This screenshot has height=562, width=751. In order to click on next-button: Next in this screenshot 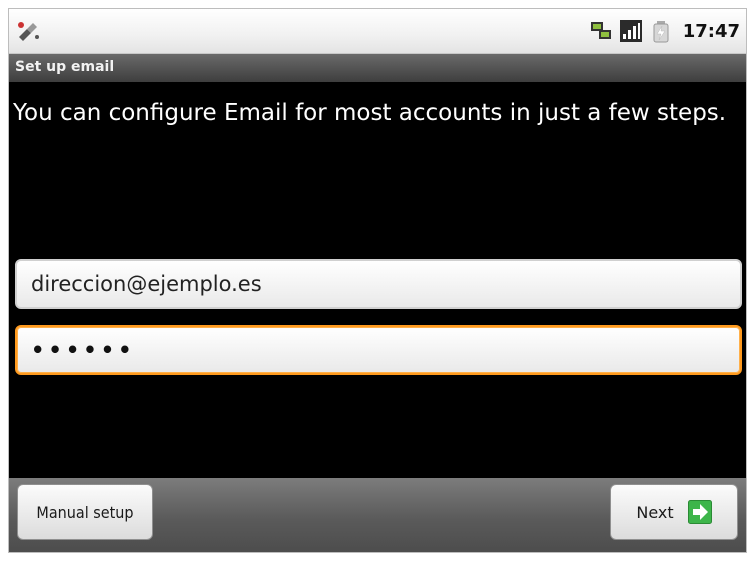, I will do `click(674, 512)`.